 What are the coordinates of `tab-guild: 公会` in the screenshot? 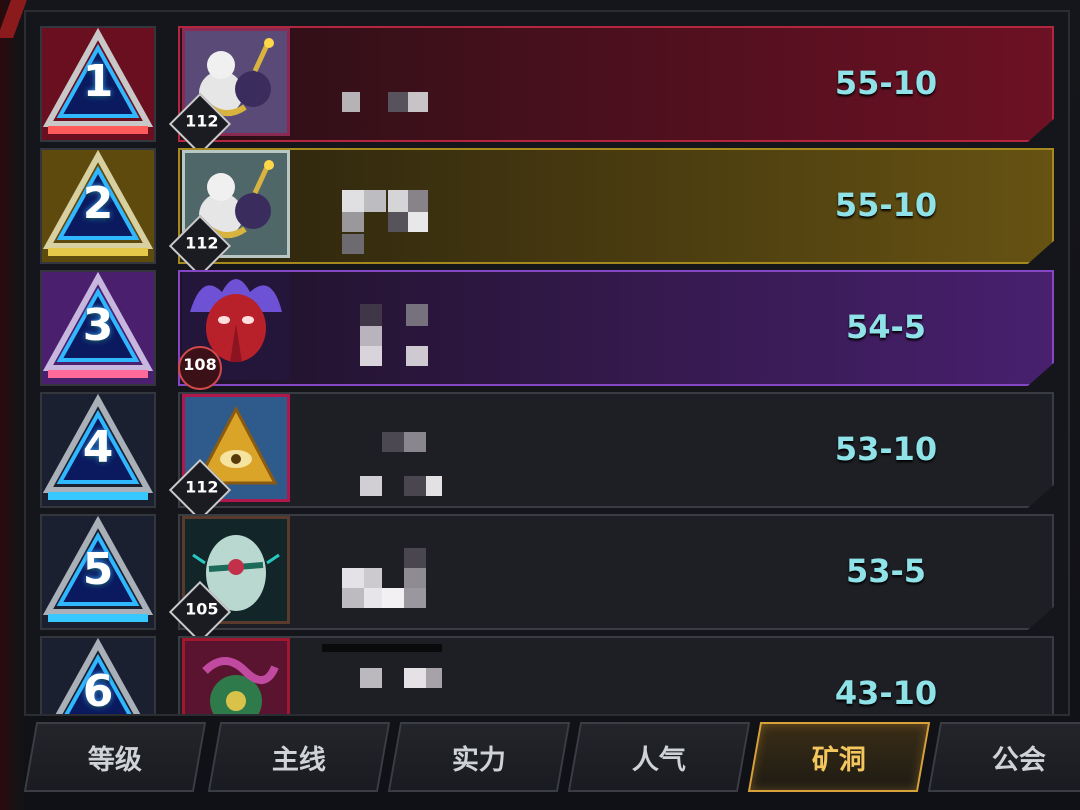 It's located at (1003, 757).